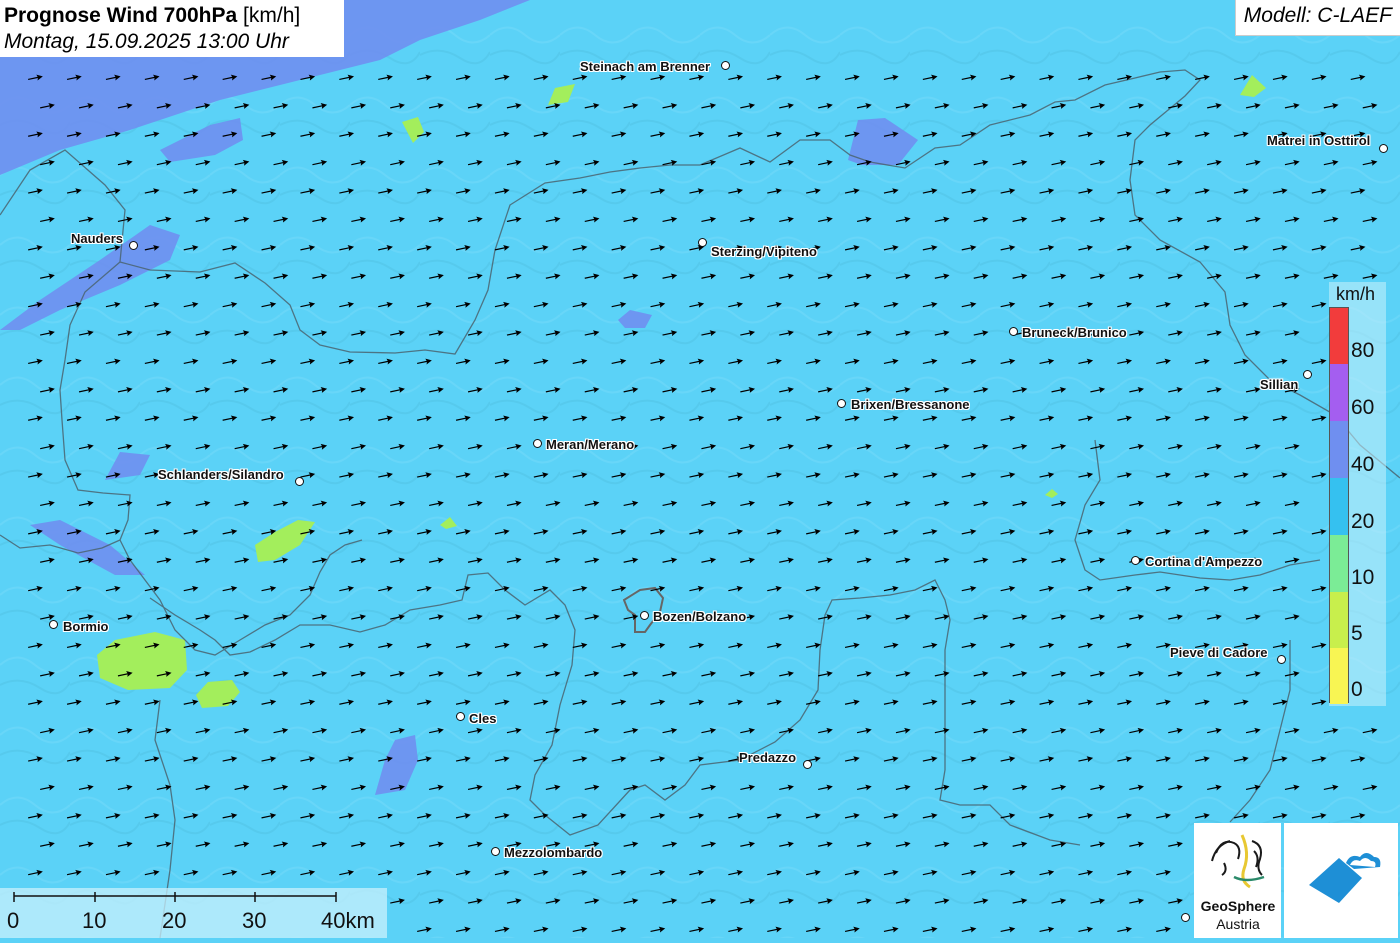 The height and width of the screenshot is (943, 1400). Describe the element at coordinates (553, 852) in the screenshot. I see `city-label: Mezzolombardo` at that location.